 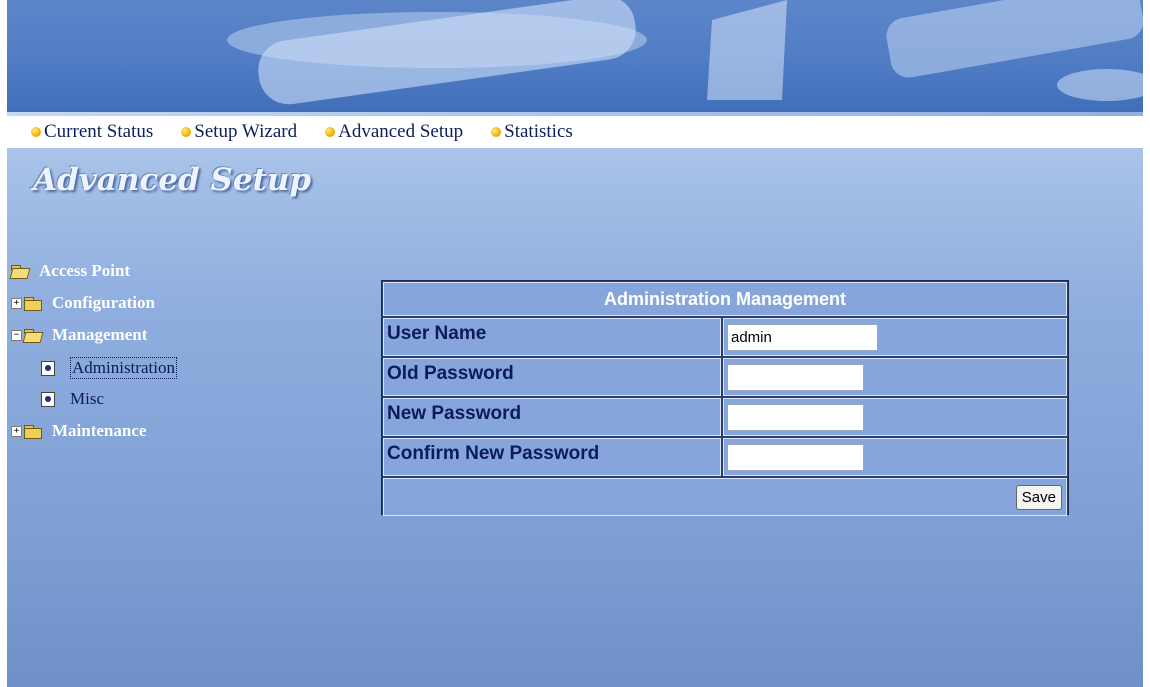 What do you see at coordinates (895, 457) in the screenshot?
I see `confirm-password-cell` at bounding box center [895, 457].